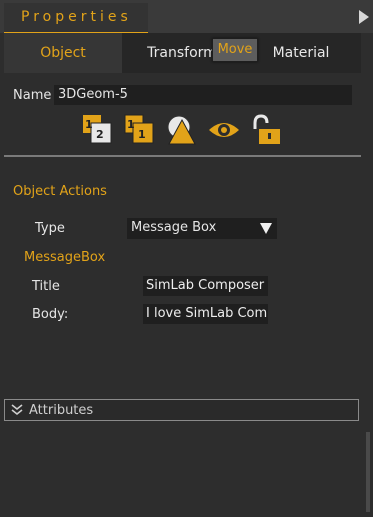 This screenshot has width=373, height=517. Describe the element at coordinates (205, 314) in the screenshot. I see `body-field: I love SimLab Composer` at that location.